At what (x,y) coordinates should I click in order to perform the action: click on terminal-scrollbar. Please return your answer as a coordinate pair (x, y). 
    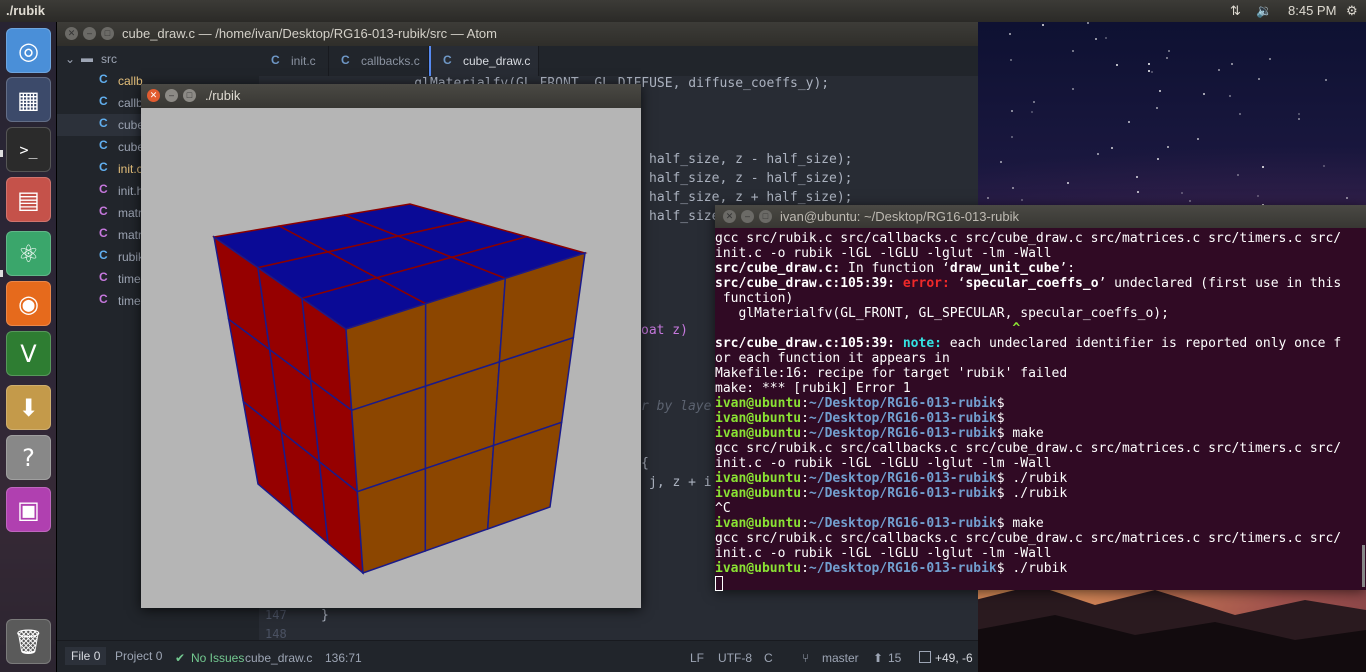
    Looking at the image, I should click on (1363, 566).